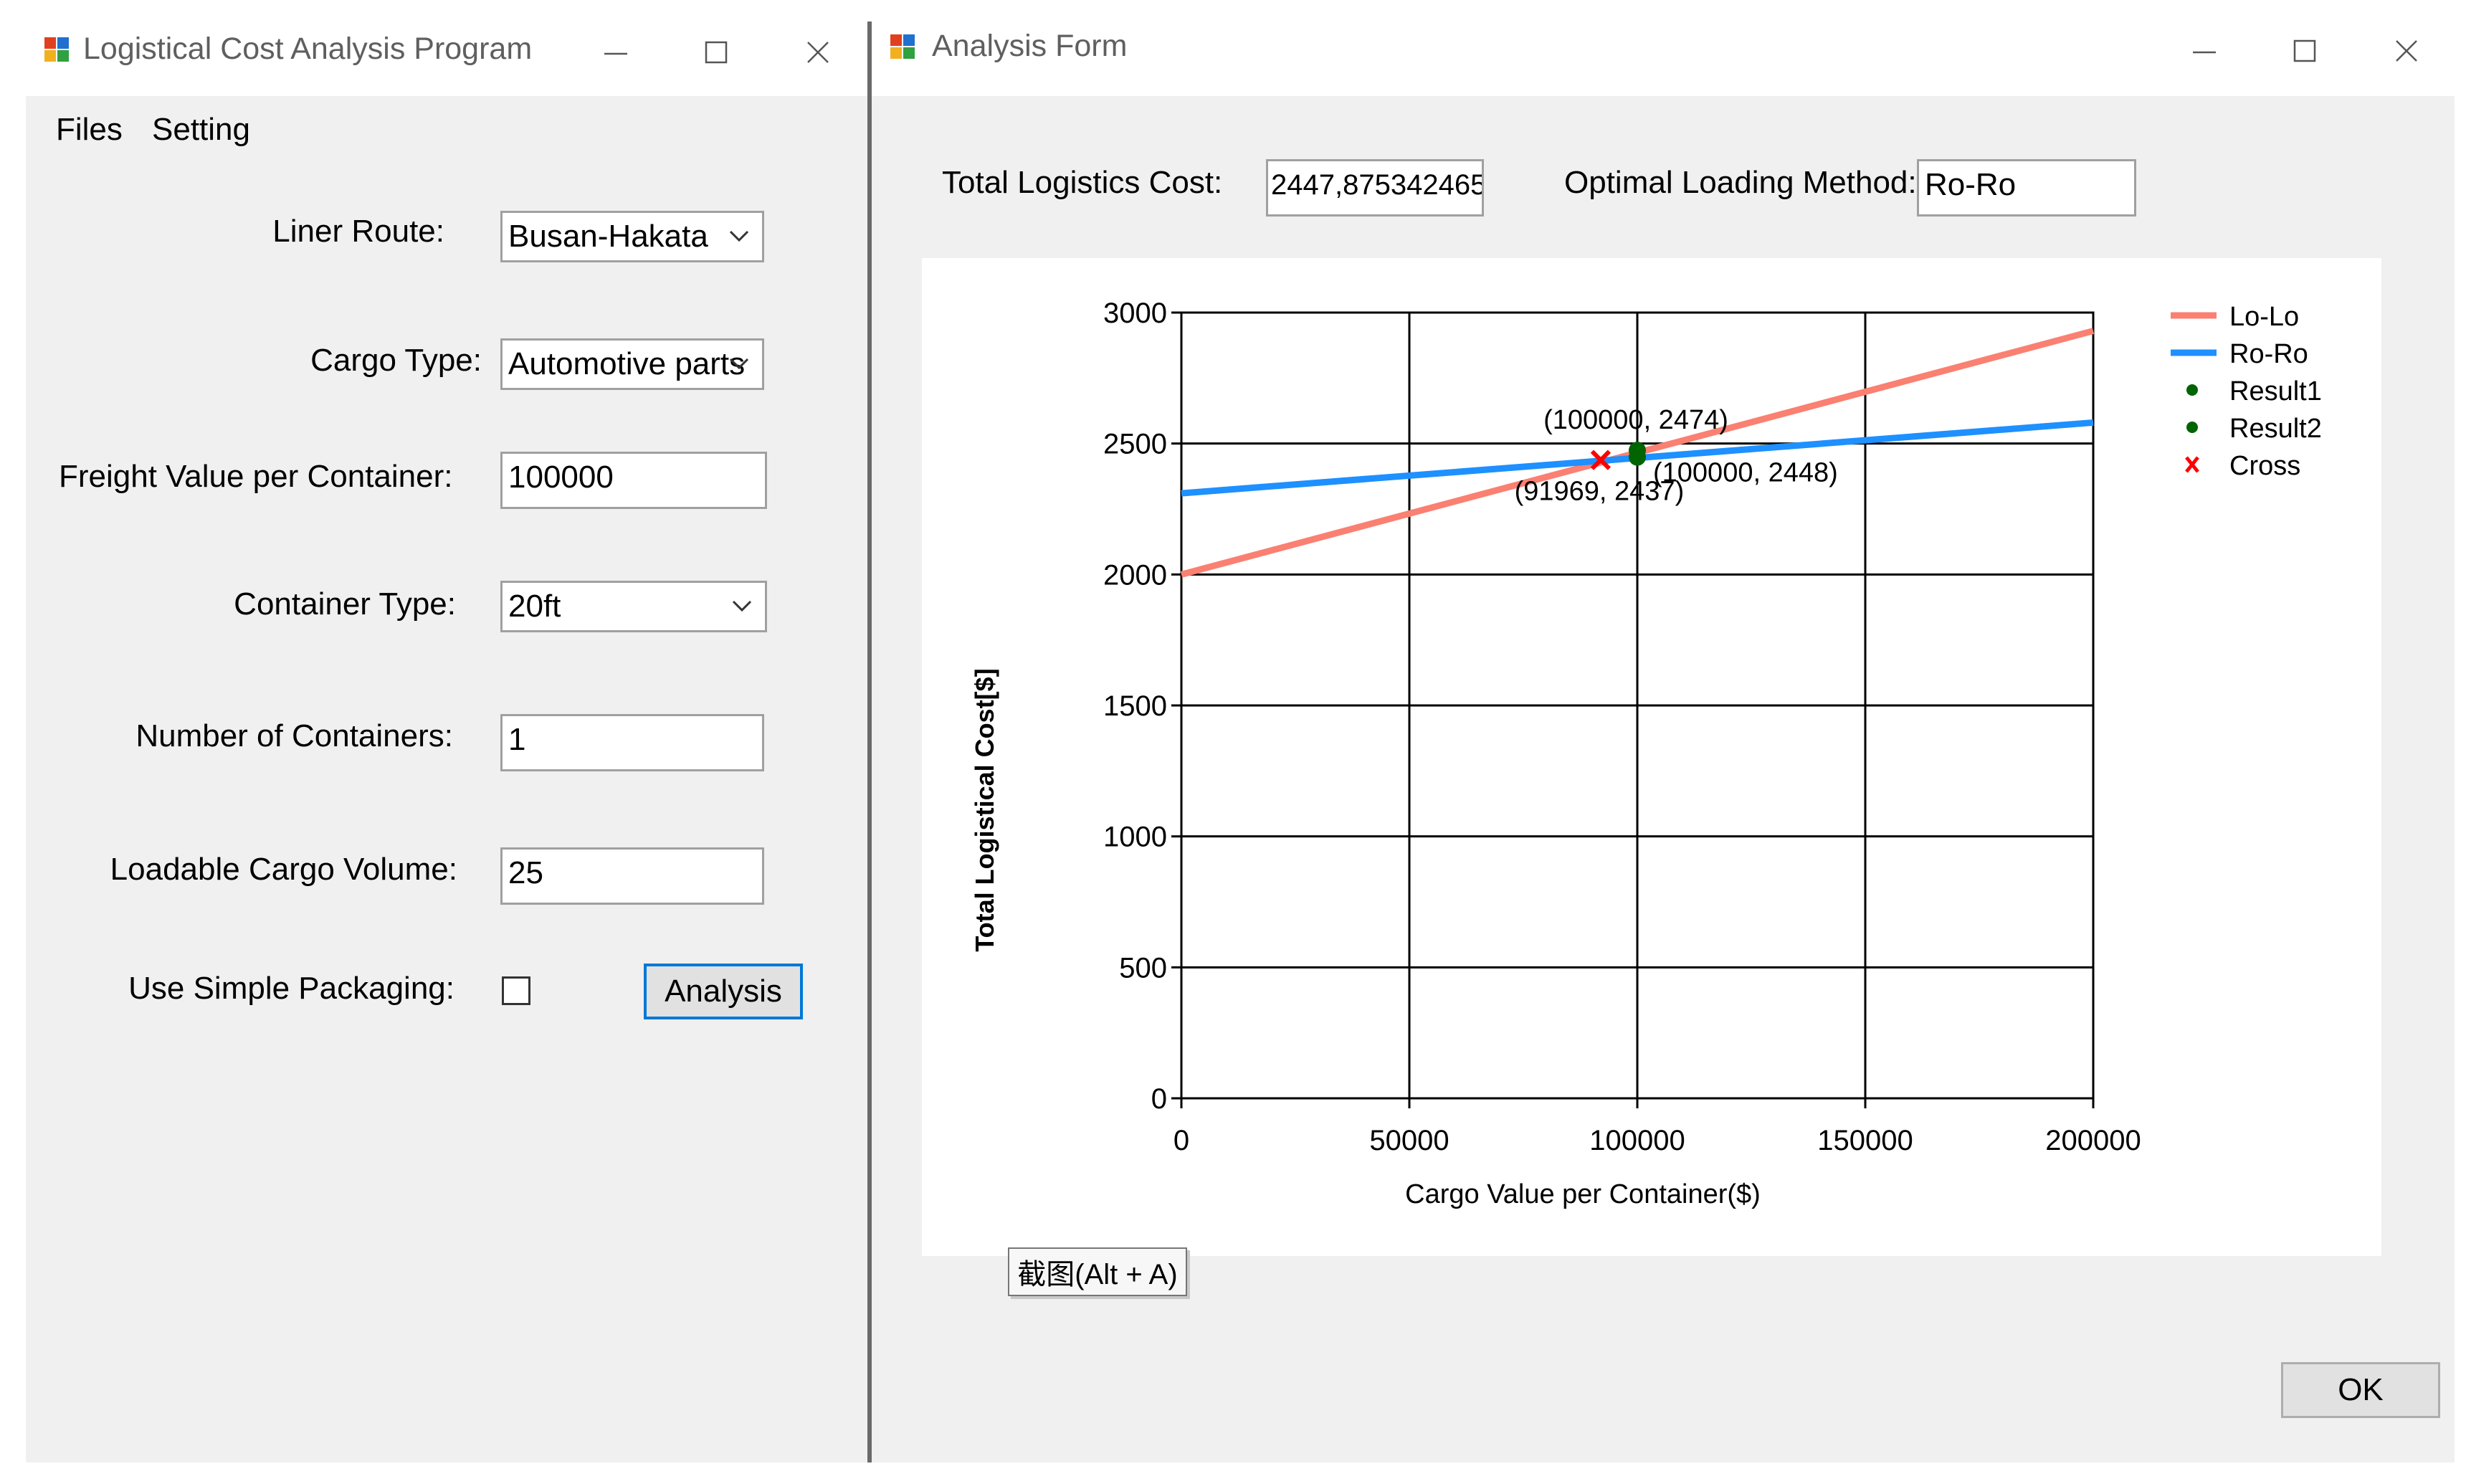 This screenshot has width=2466, height=1484. Describe the element at coordinates (447, 130) in the screenshot. I see `menu-bar: Files Setting` at that location.